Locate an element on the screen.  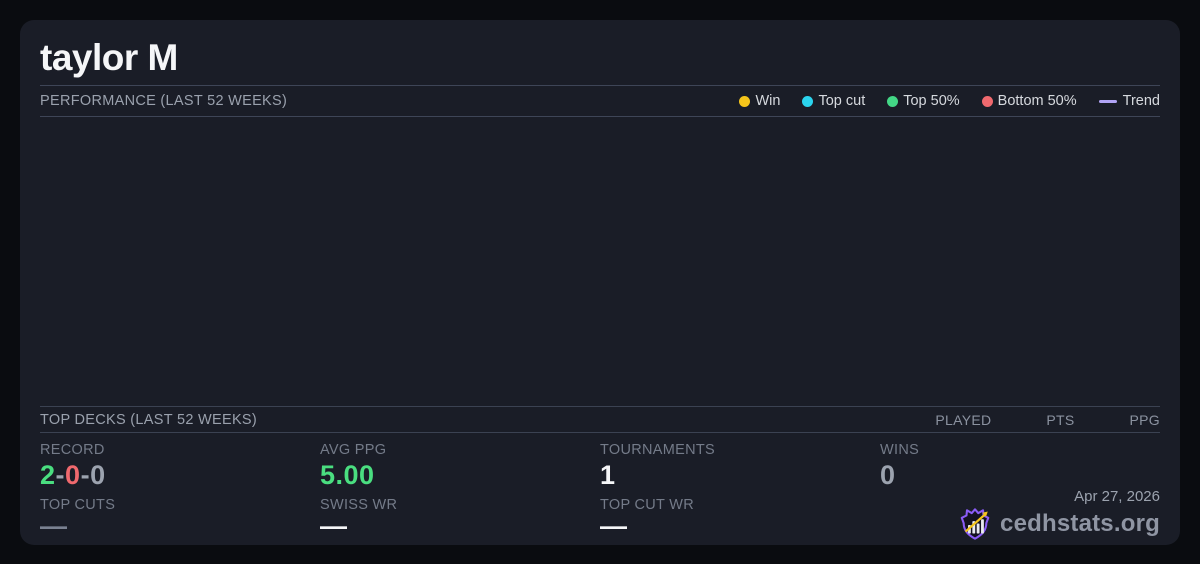
top-decks-column-played: PLAYED is located at coordinates (963, 419).